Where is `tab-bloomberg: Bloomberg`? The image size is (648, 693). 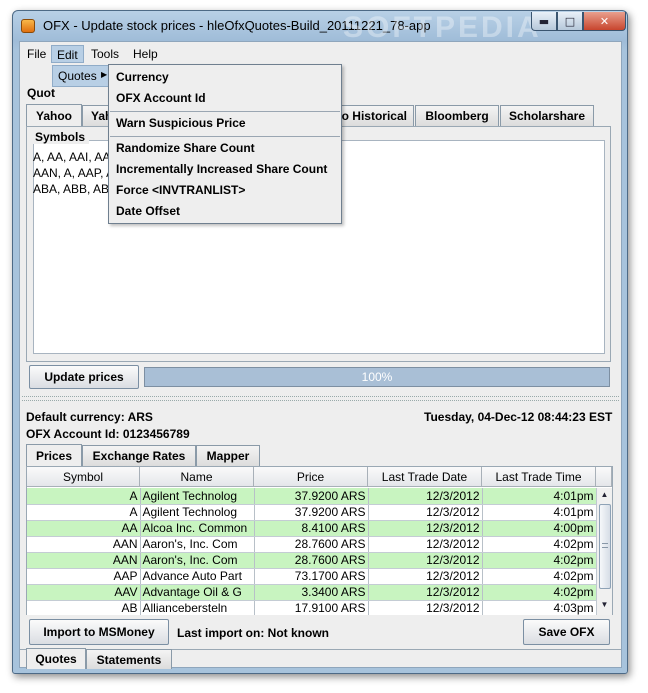
tab-bloomberg: Bloomberg is located at coordinates (457, 115).